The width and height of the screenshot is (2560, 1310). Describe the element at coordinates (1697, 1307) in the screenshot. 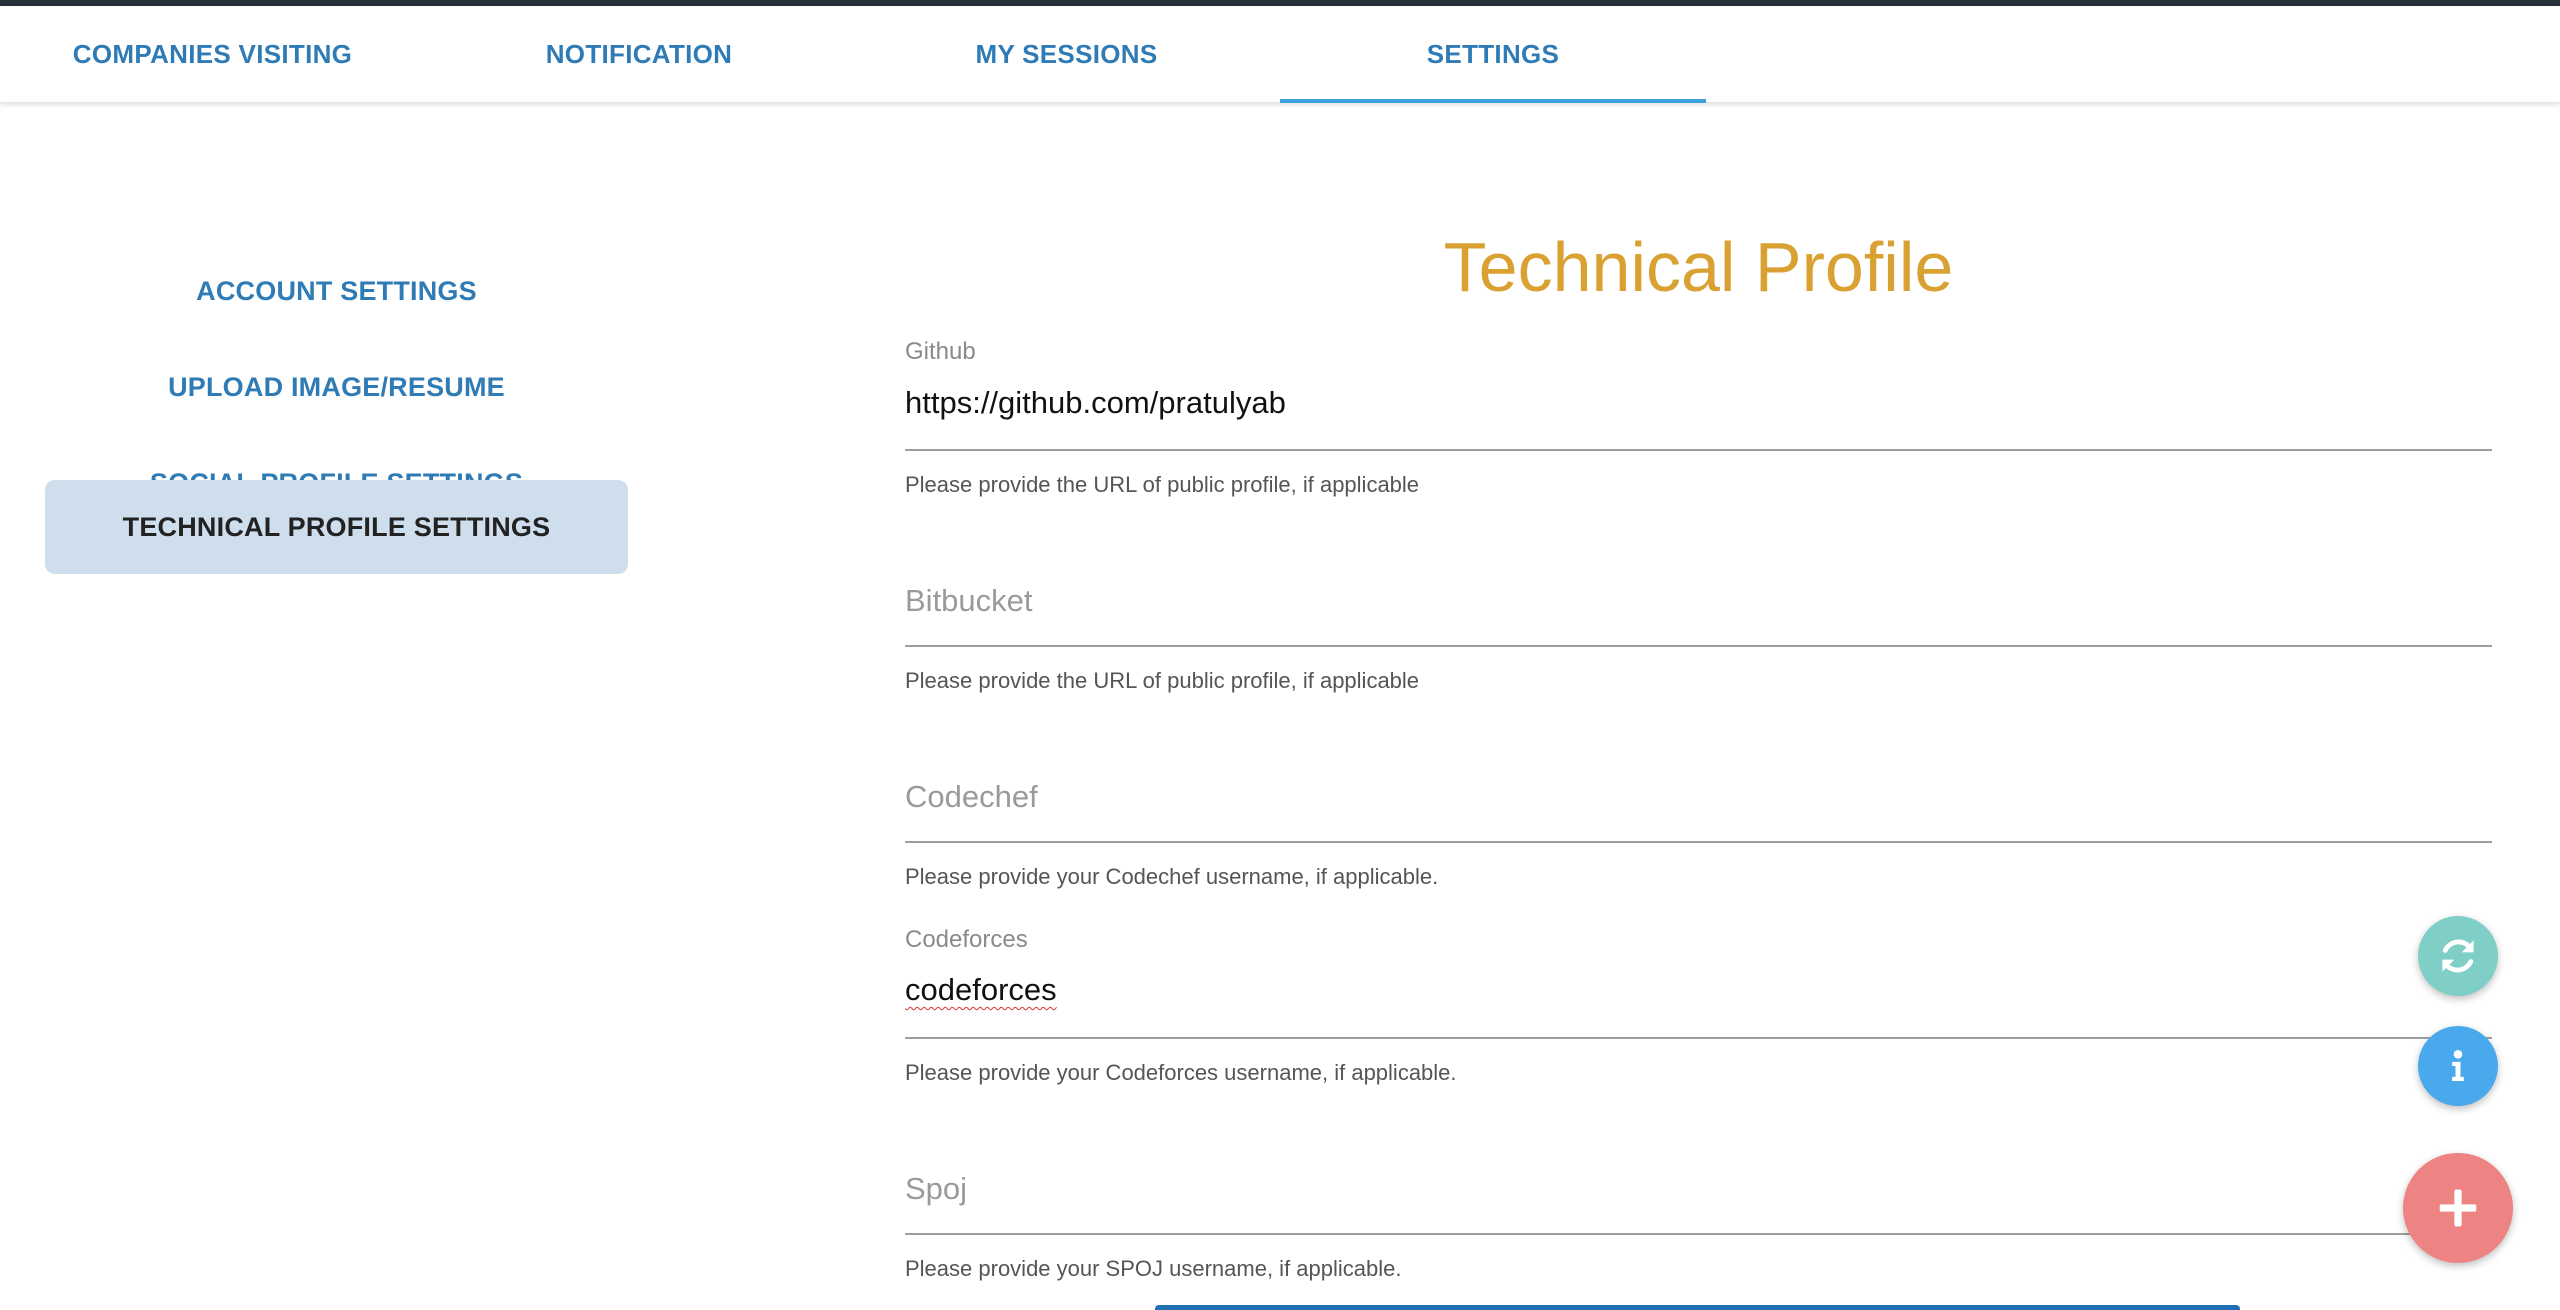

I see `submit-button-edge` at that location.